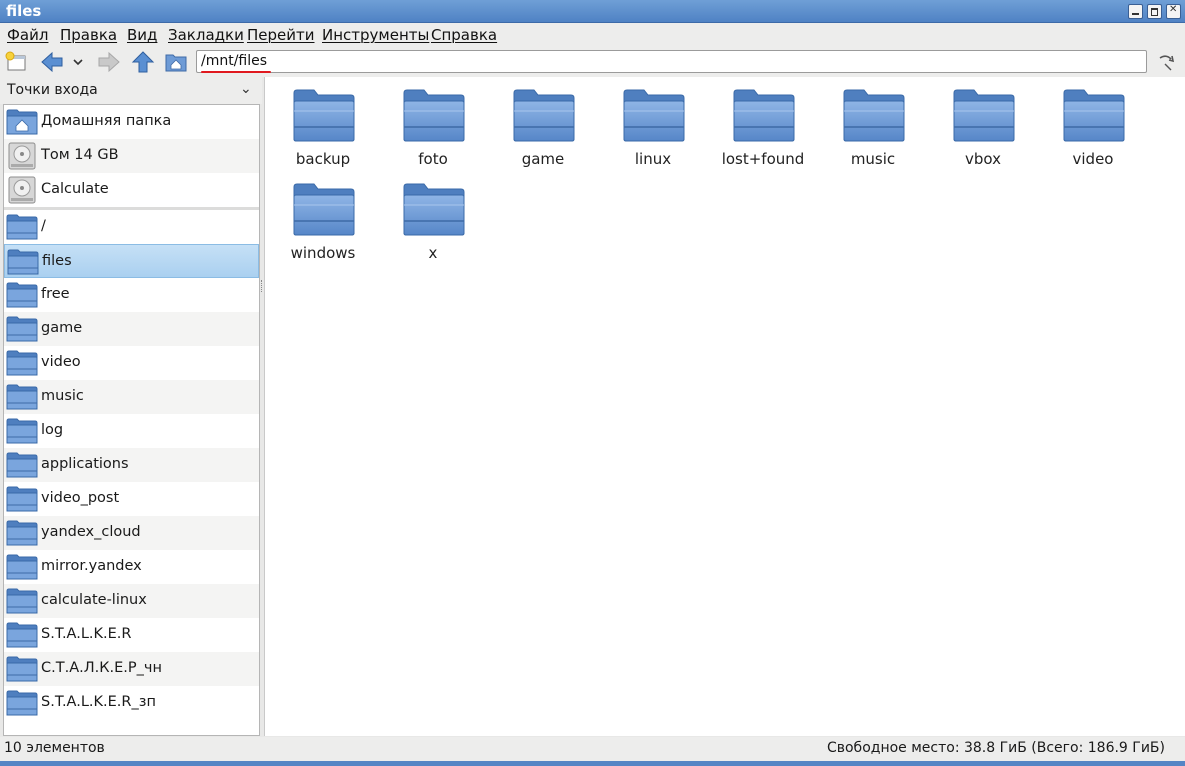 The image size is (1185, 766). I want to click on sidebar-item-place: Том 14 GB, so click(131, 156).